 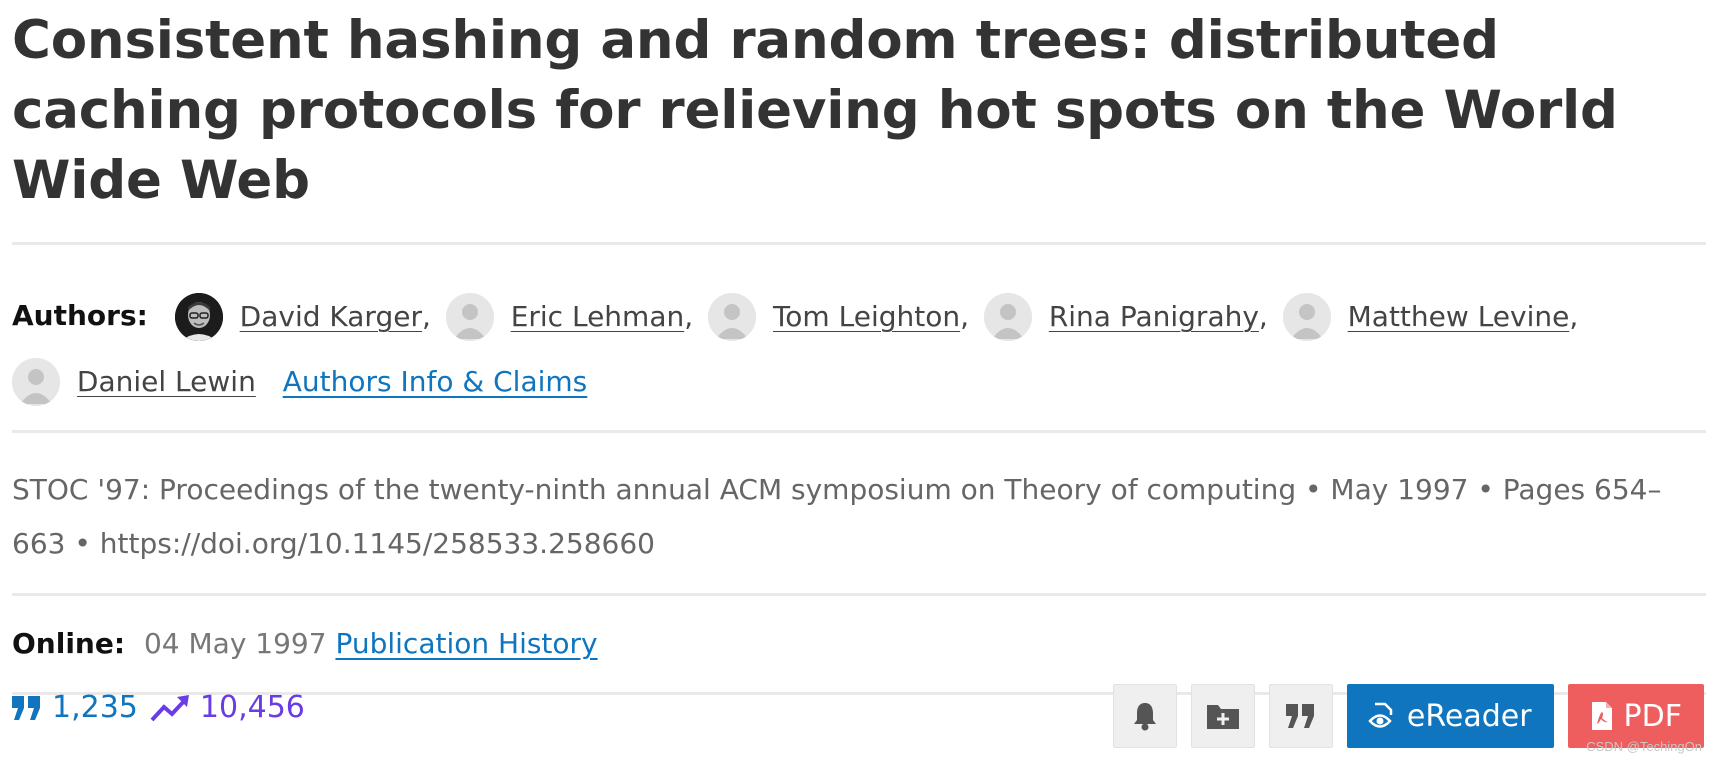 I want to click on bell-icon, so click(x=1144, y=717).